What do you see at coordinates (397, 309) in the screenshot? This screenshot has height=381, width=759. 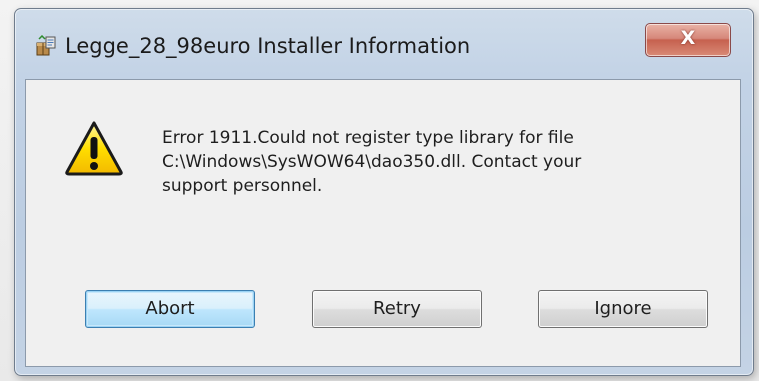 I see `retry-button: Retry` at bounding box center [397, 309].